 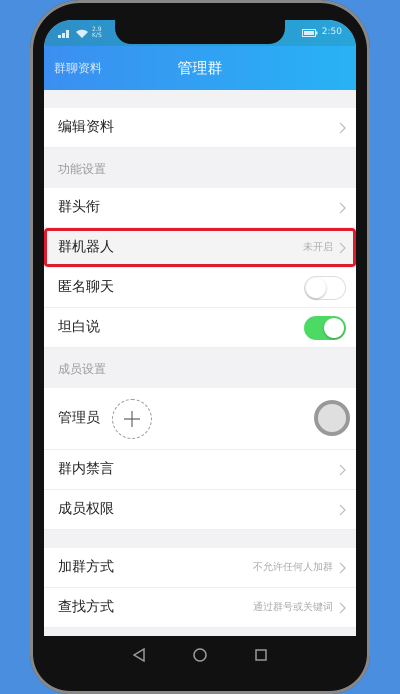 What do you see at coordinates (79, 418) in the screenshot?
I see `row-label: 管理员` at bounding box center [79, 418].